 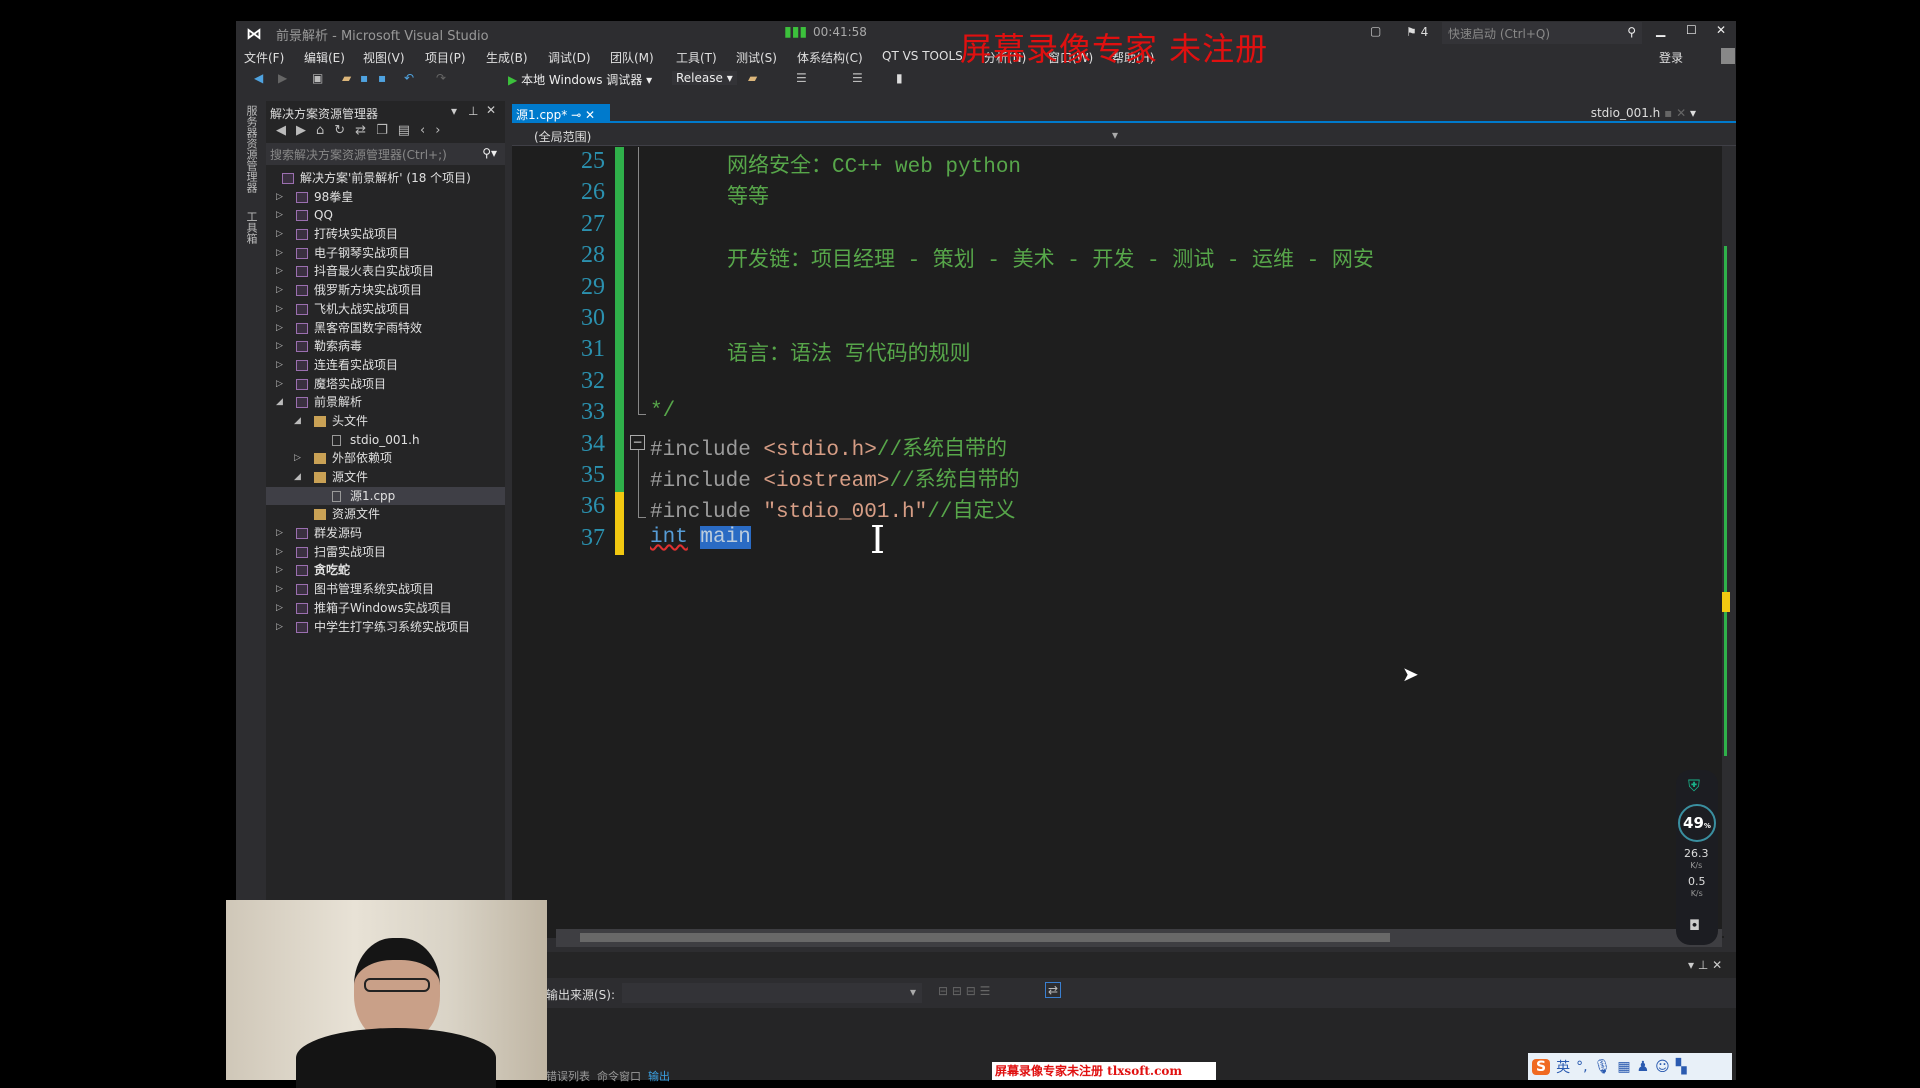 What do you see at coordinates (385, 570) in the screenshot?
I see `tree-node: ▷ 贪吃蛇` at bounding box center [385, 570].